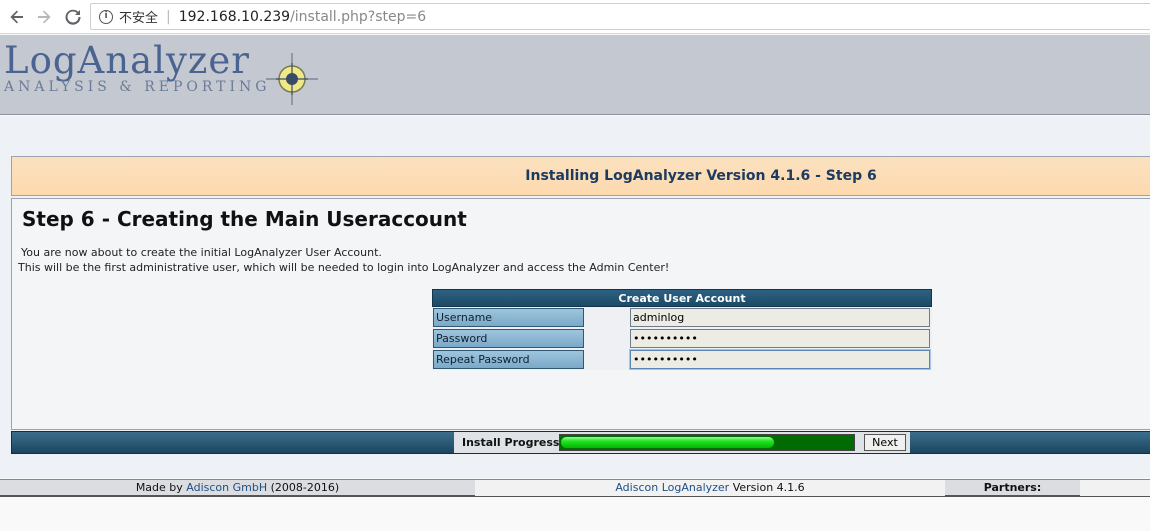 This screenshot has height=531, width=1150. What do you see at coordinates (767, 487) in the screenshot?
I see `product-version: Version 4.1.6` at bounding box center [767, 487].